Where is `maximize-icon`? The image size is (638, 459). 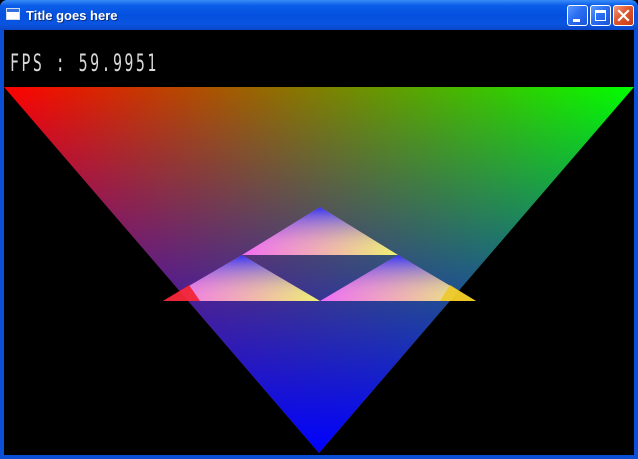 maximize-icon is located at coordinates (600, 15).